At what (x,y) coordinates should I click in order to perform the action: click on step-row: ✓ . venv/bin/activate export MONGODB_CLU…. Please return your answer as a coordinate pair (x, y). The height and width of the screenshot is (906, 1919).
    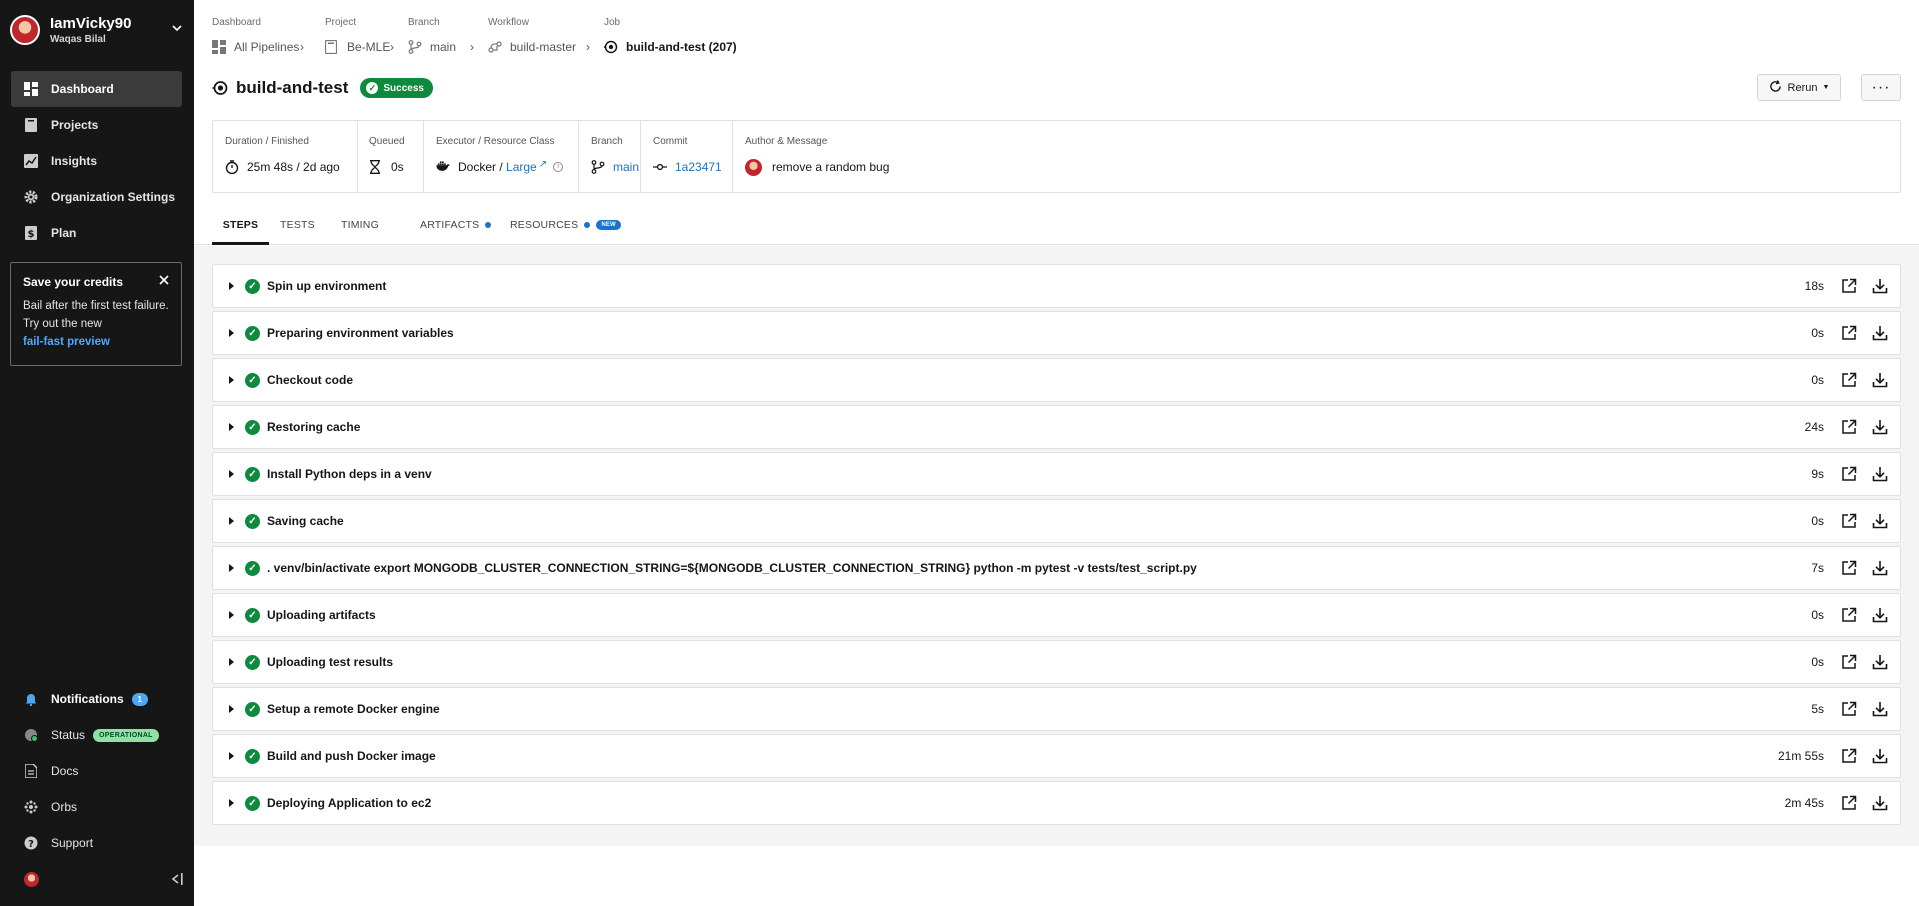
    Looking at the image, I should click on (1056, 568).